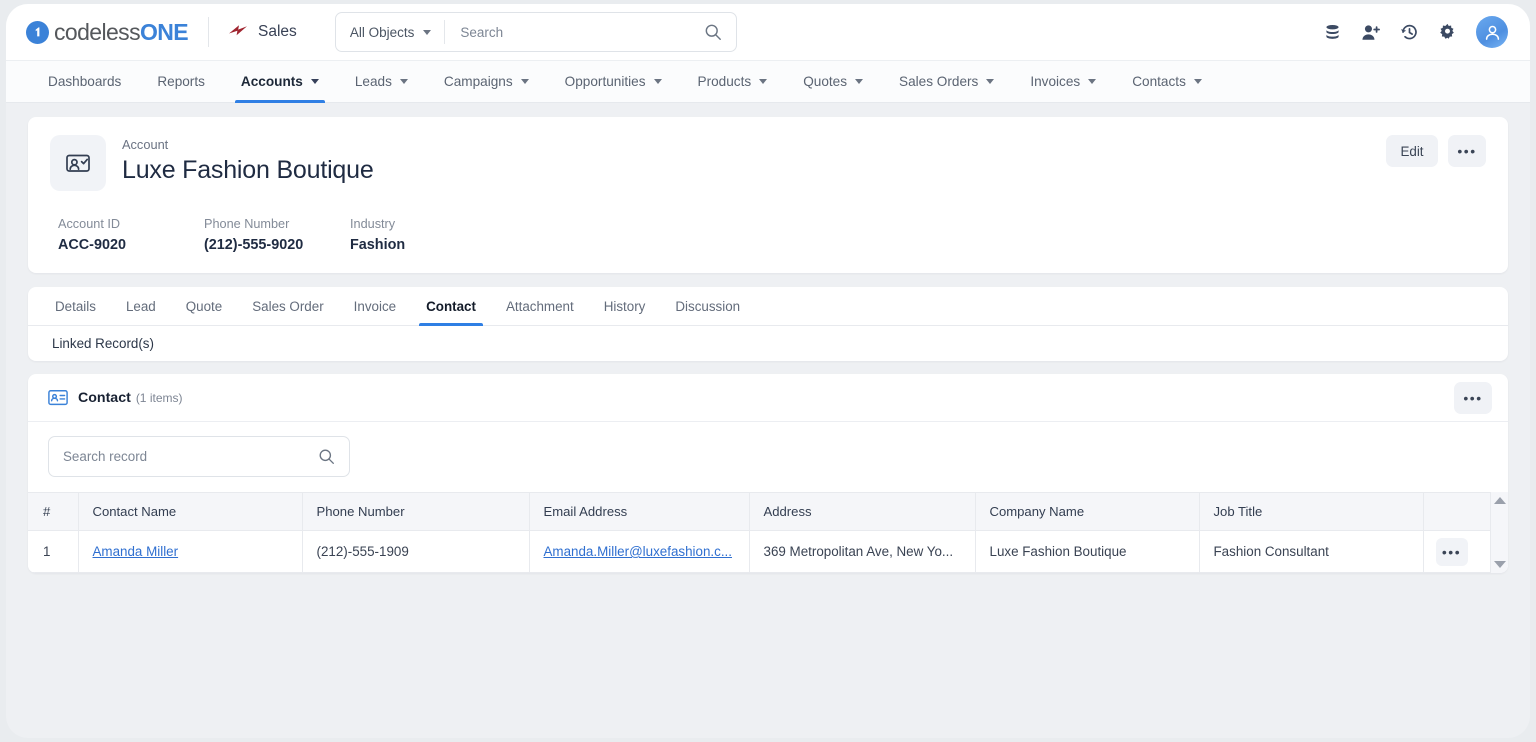 The image size is (1536, 742). What do you see at coordinates (416, 511) in the screenshot?
I see `column-header-phone-number: Phone Number` at bounding box center [416, 511].